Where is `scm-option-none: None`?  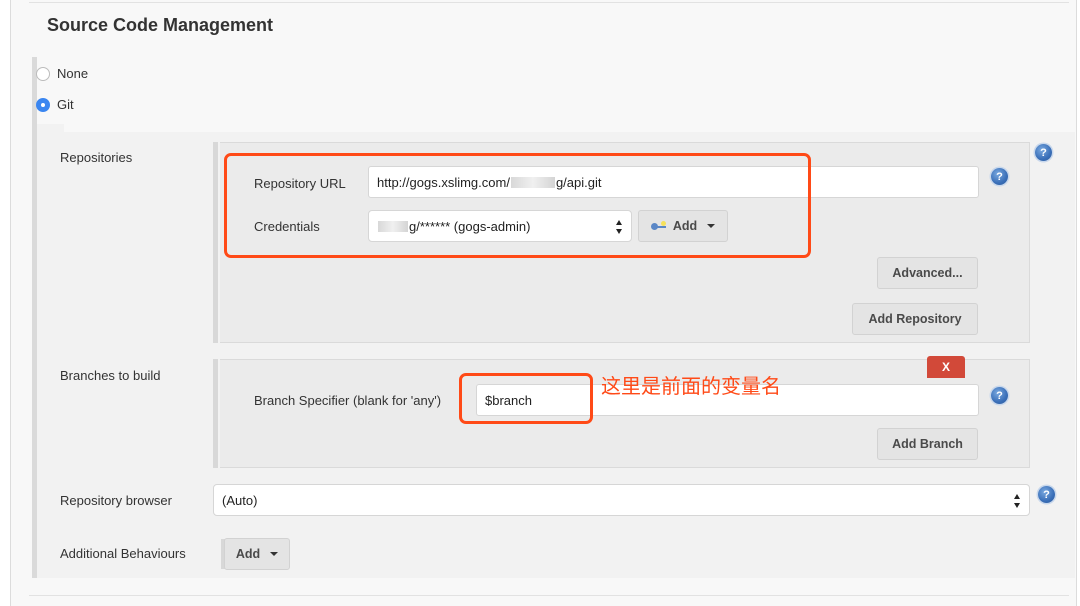 scm-option-none: None is located at coordinates (62, 73).